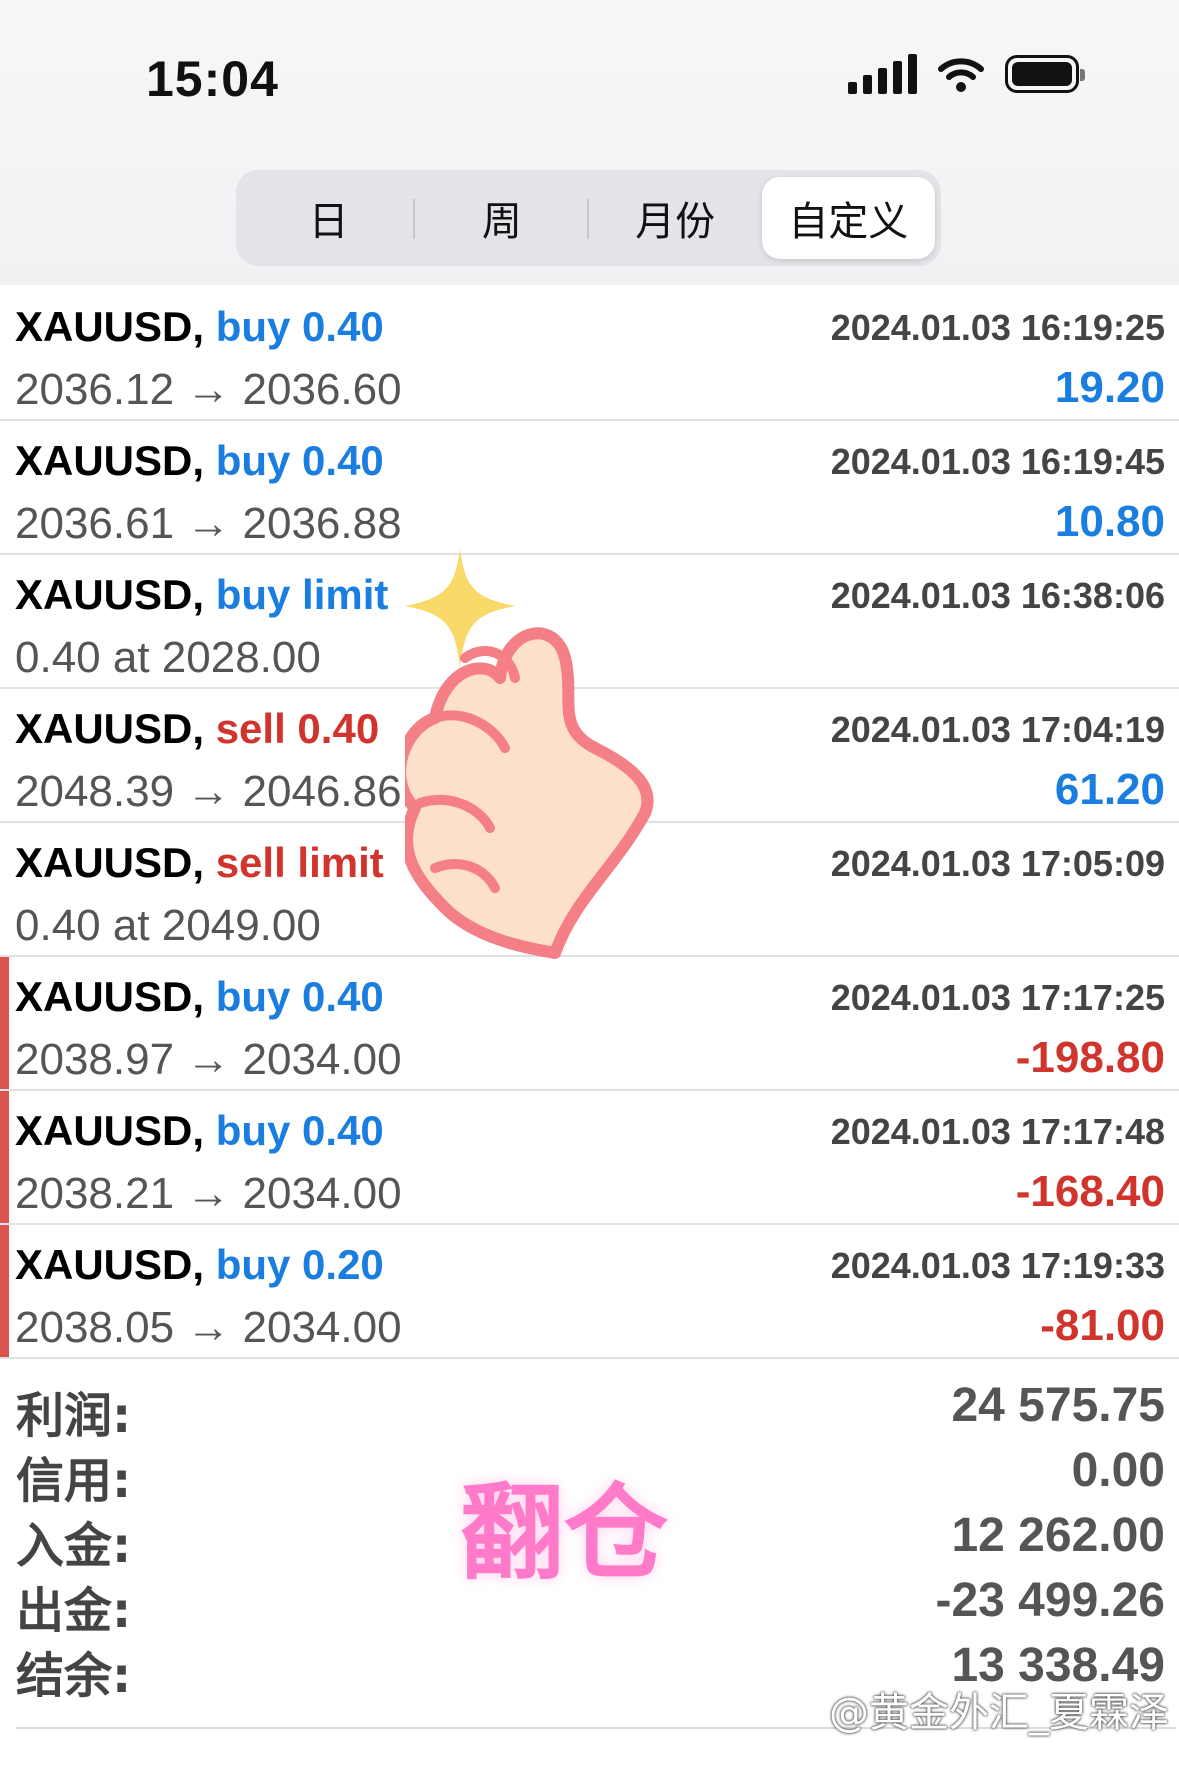 The image size is (1179, 1780). Describe the element at coordinates (1058, 1405) in the screenshot. I see `summary-value: 24 575.75` at that location.